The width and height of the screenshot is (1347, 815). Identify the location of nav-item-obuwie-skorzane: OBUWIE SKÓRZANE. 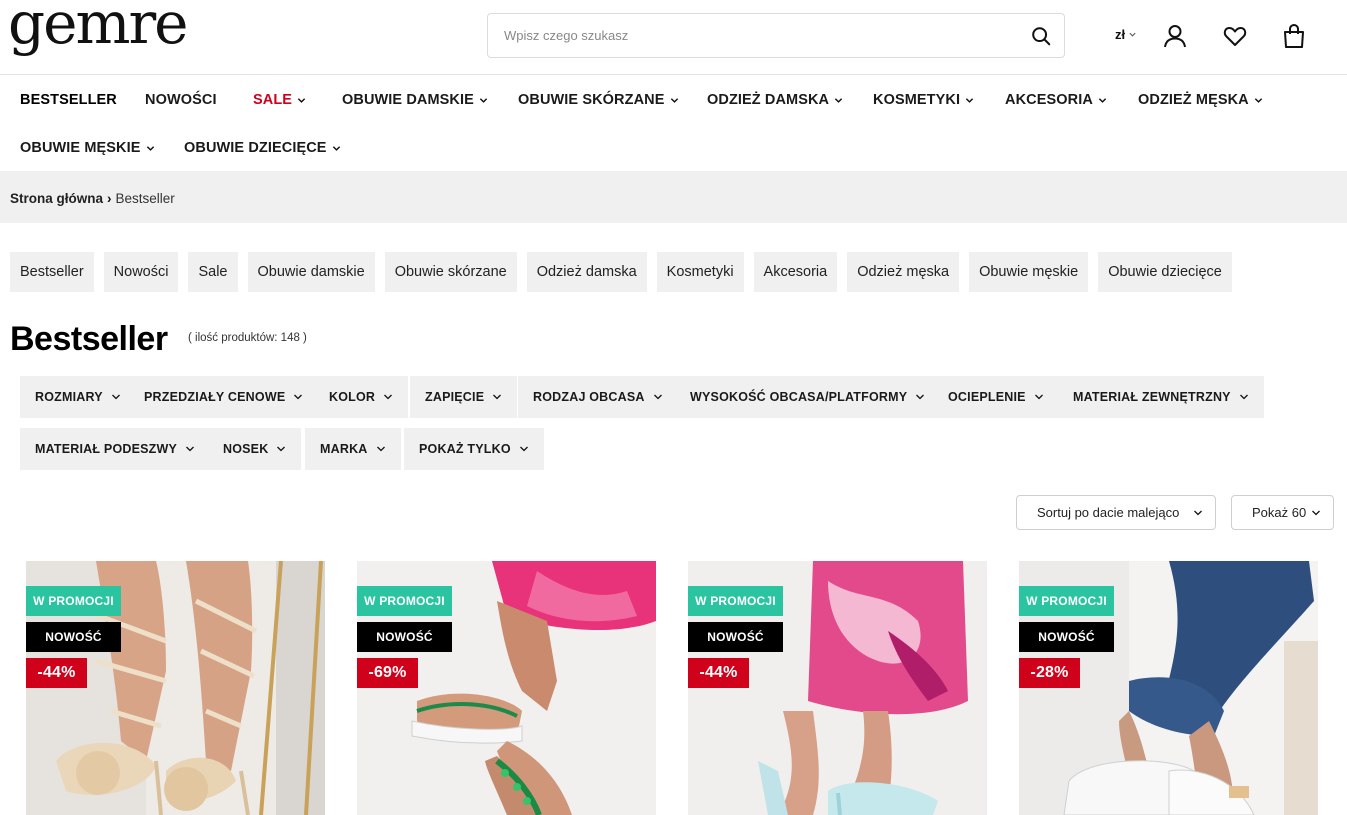
(598, 100).